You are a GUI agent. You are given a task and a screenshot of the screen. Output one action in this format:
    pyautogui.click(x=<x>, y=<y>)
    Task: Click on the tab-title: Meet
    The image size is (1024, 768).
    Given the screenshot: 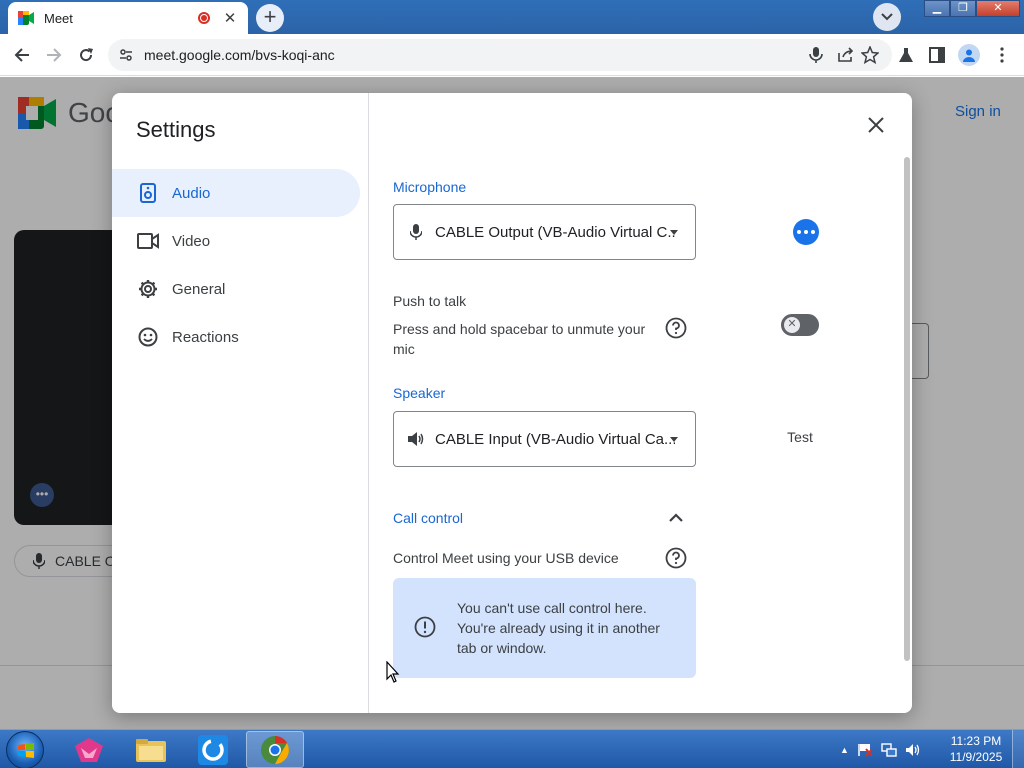 What is the action you would take?
    pyautogui.click(x=58, y=18)
    